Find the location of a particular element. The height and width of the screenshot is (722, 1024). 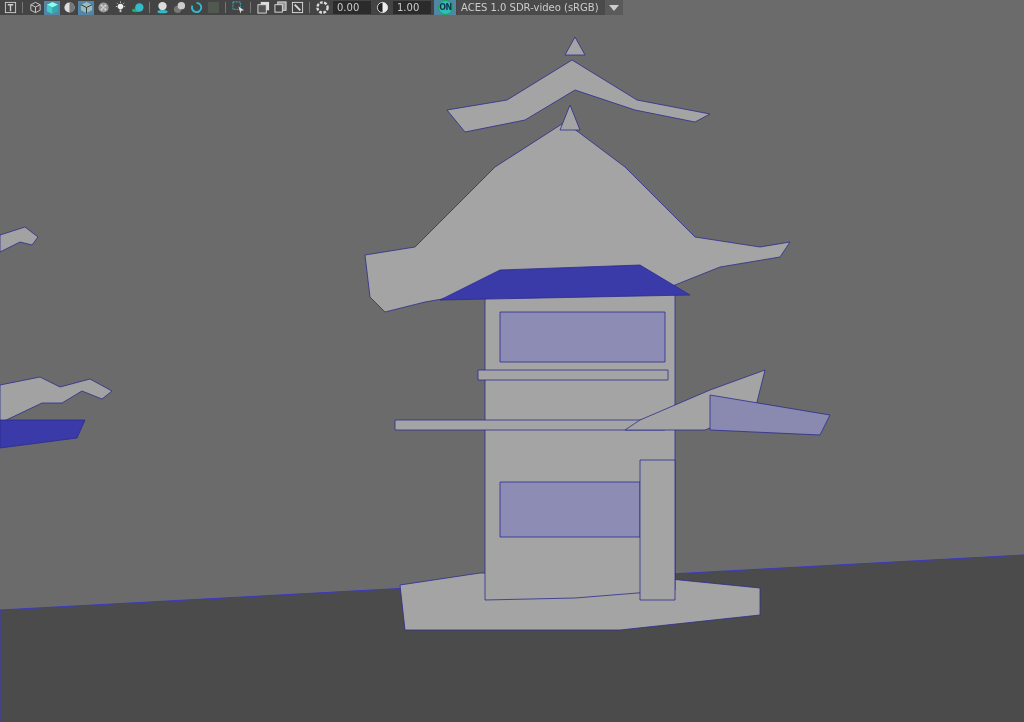

wireframe-on-shaded-cube-icon is located at coordinates (86, 7).